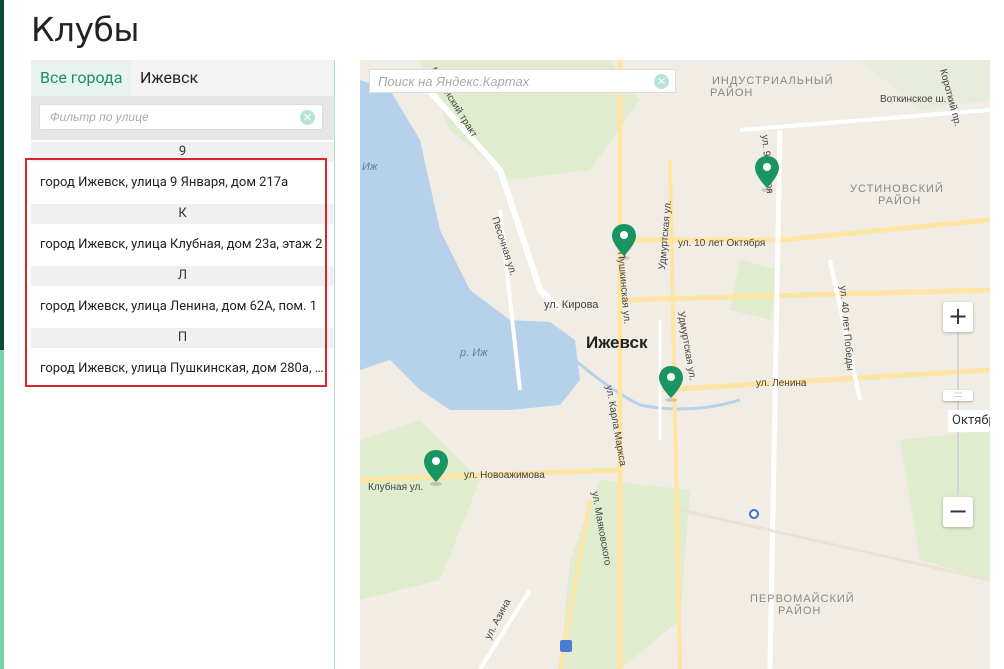  Describe the element at coordinates (85, 29) in the screenshot. I see `page-title: Клубы` at that location.